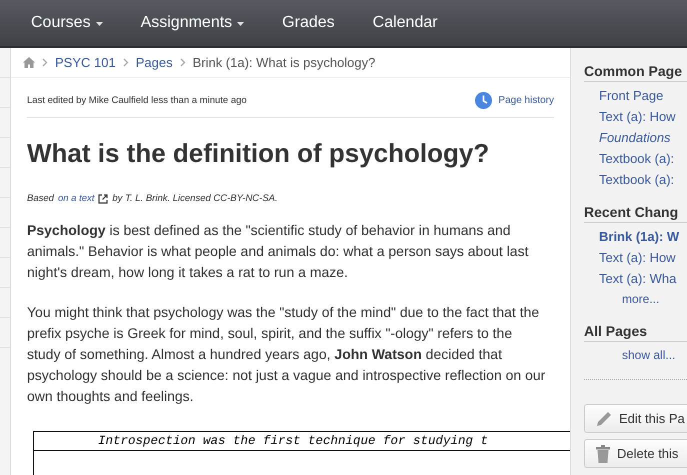 This screenshot has width=687, height=475. I want to click on home-icon, so click(29, 62).